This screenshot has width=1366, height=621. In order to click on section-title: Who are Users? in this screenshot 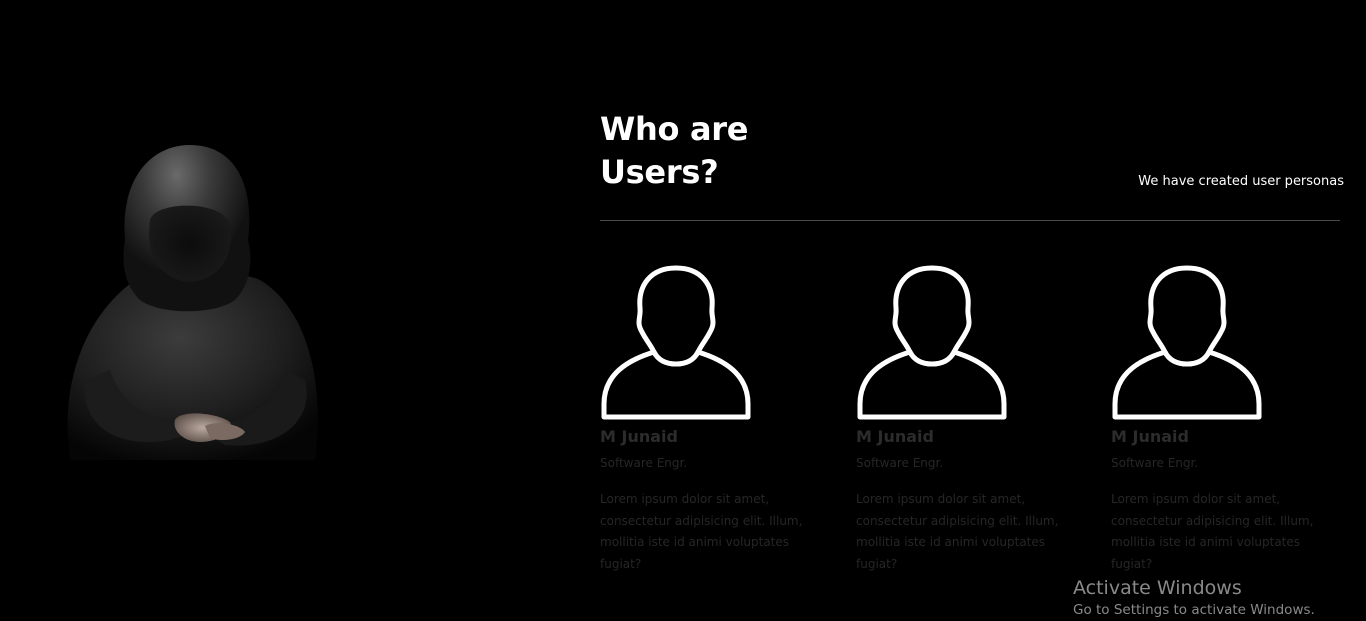, I will do `click(674, 150)`.